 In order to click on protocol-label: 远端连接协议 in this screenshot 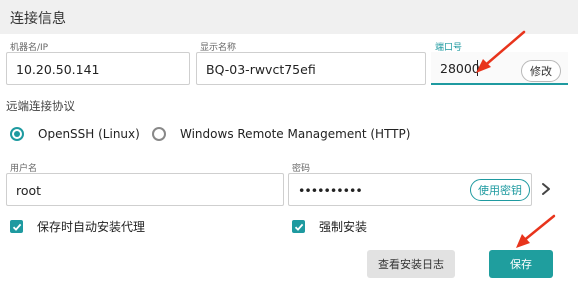, I will do `click(40, 106)`.